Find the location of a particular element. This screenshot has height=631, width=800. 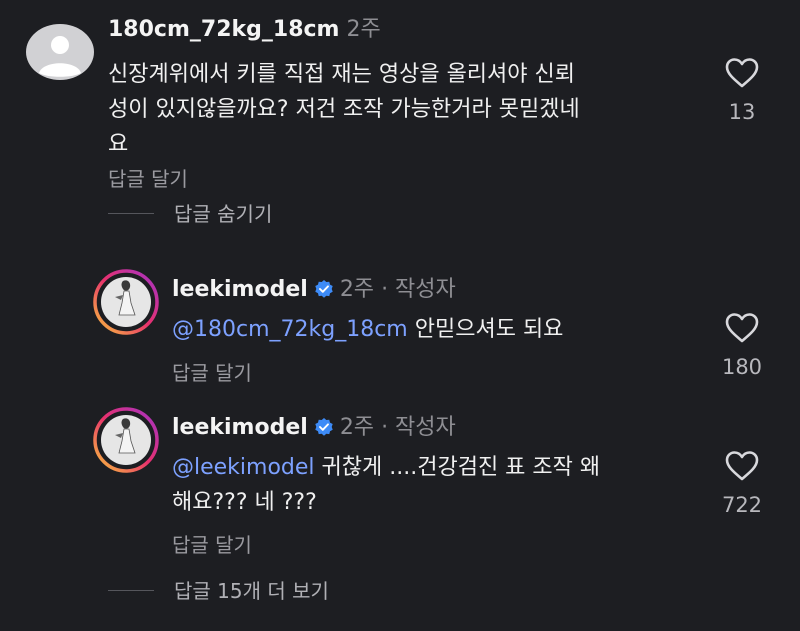

like-button: 722 is located at coordinates (742, 484).